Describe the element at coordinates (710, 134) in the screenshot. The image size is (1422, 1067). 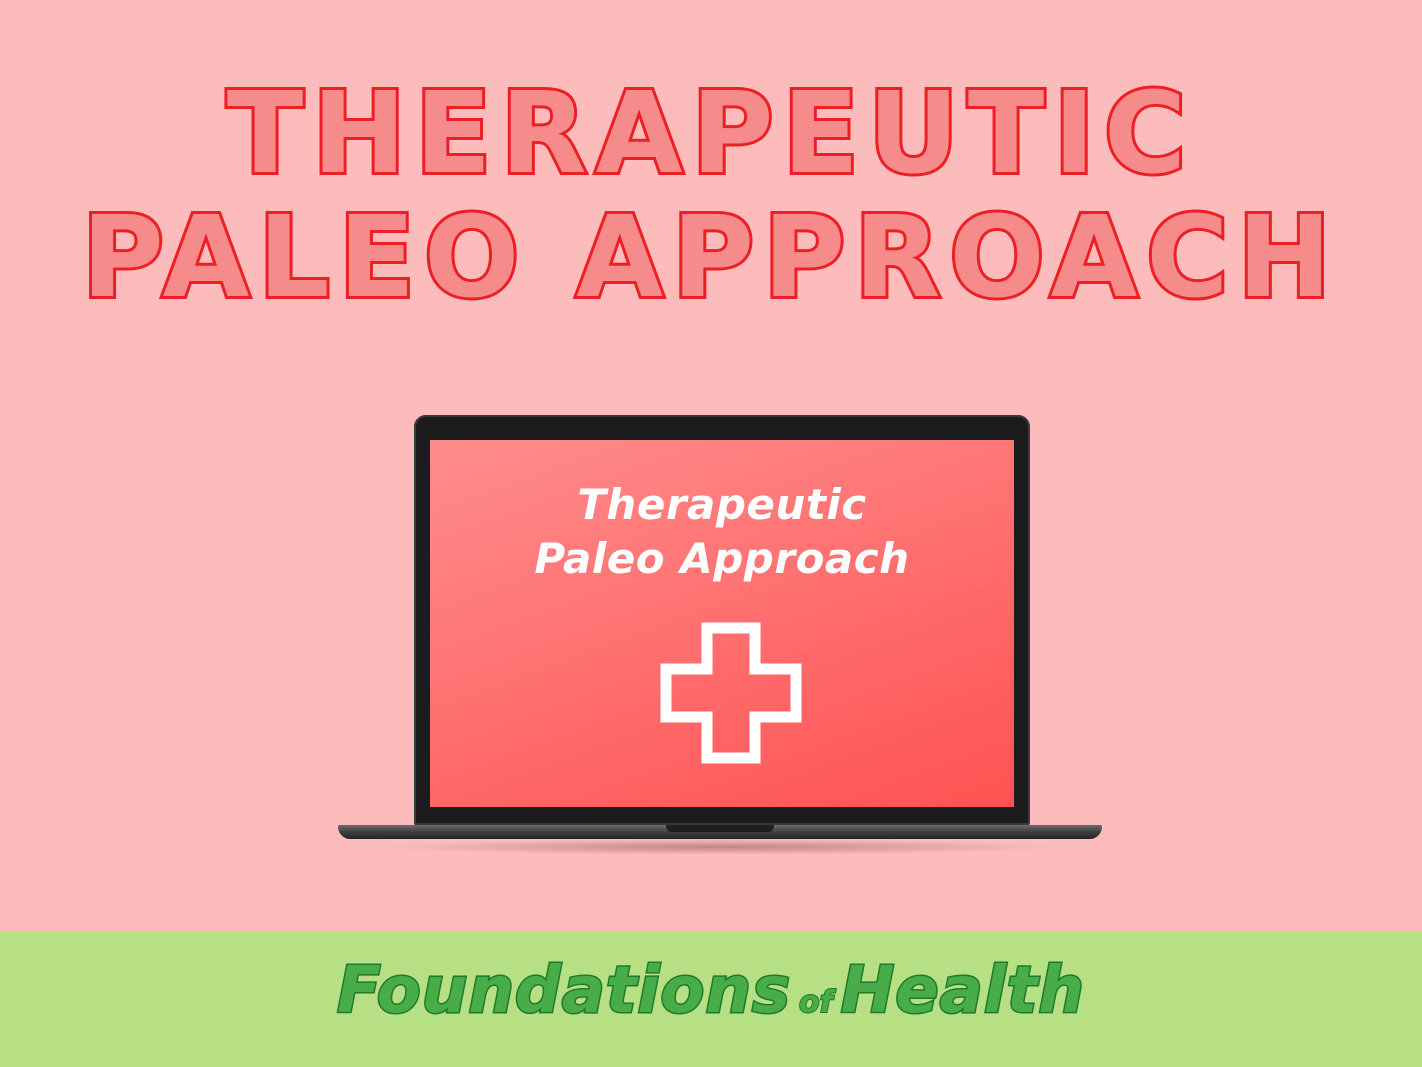
I see `headline-line-1: THERAPEUTIC` at that location.